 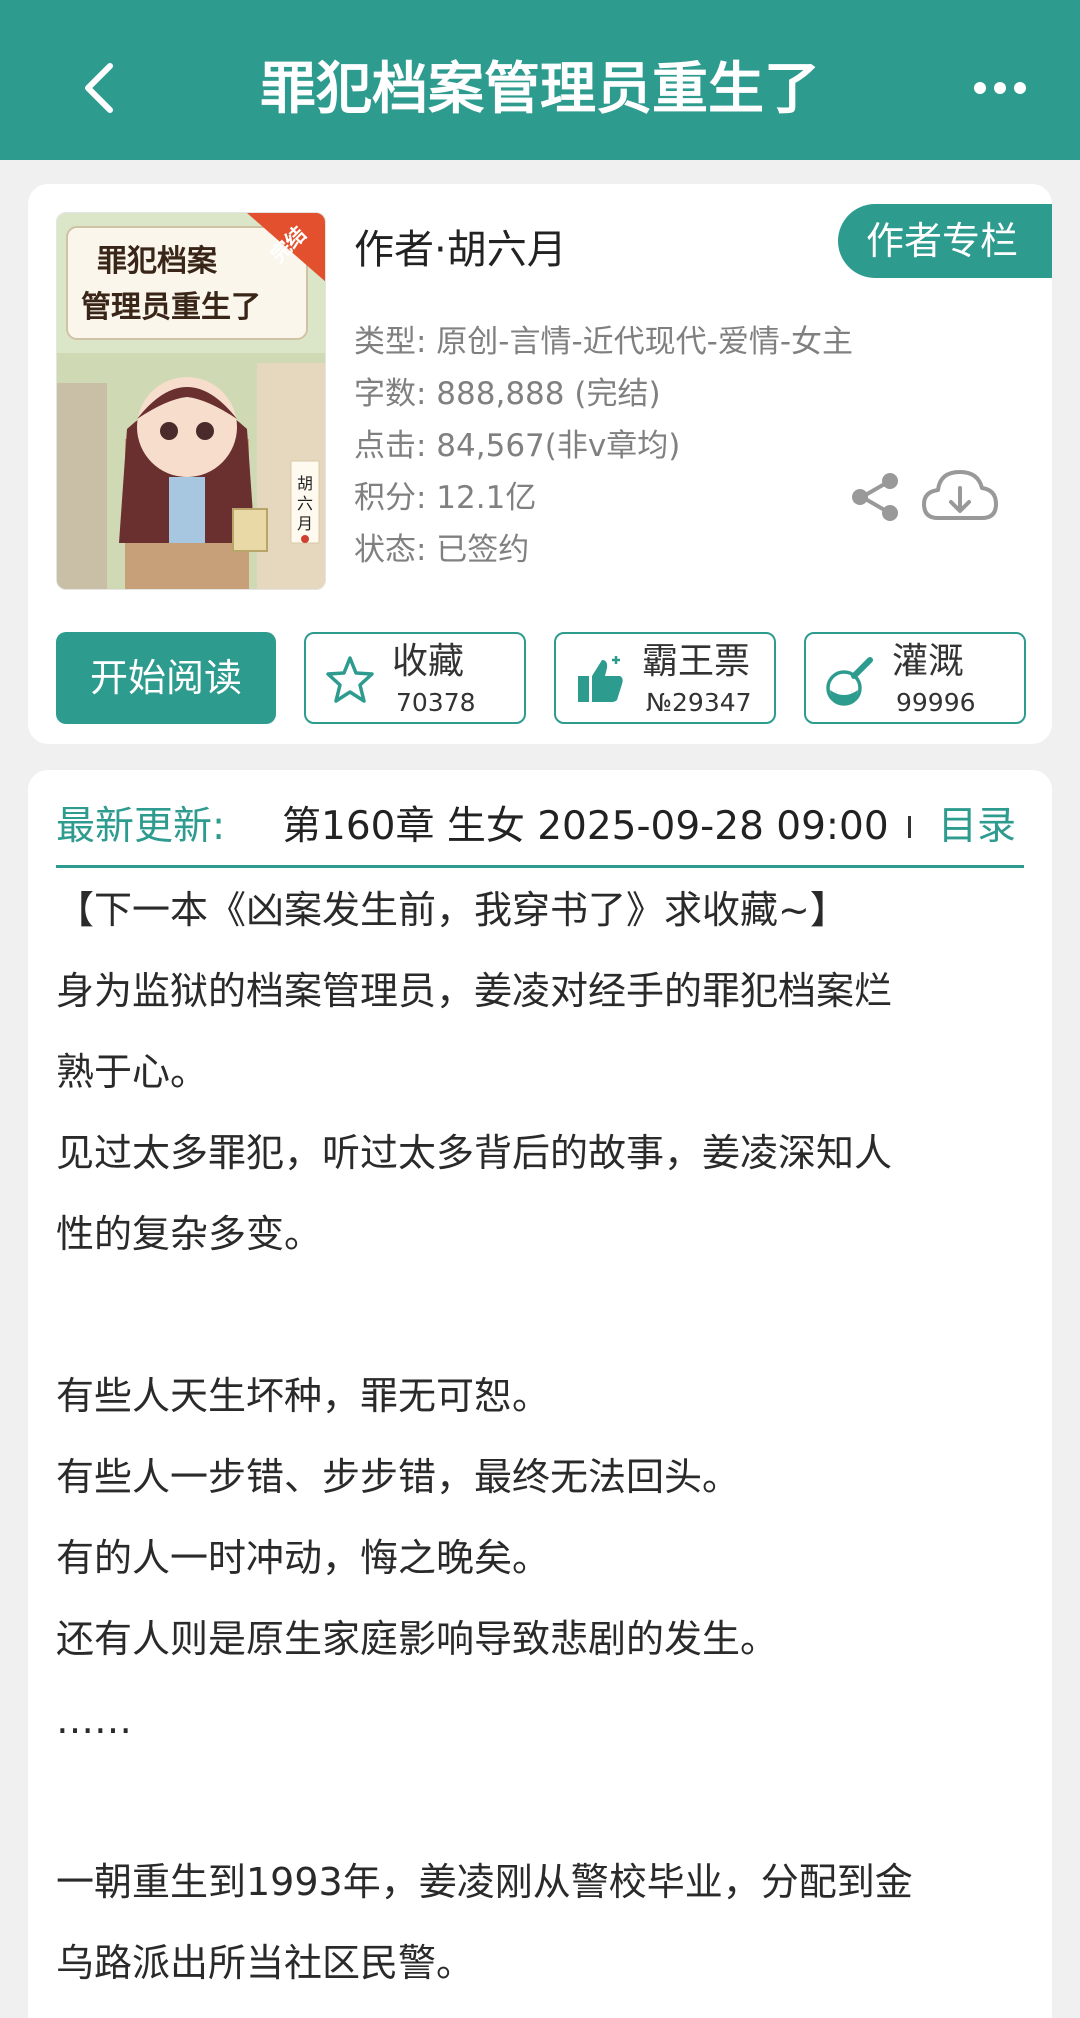 What do you see at coordinates (171, 307) in the screenshot?
I see `cover-title-line2: 管理员重生了` at bounding box center [171, 307].